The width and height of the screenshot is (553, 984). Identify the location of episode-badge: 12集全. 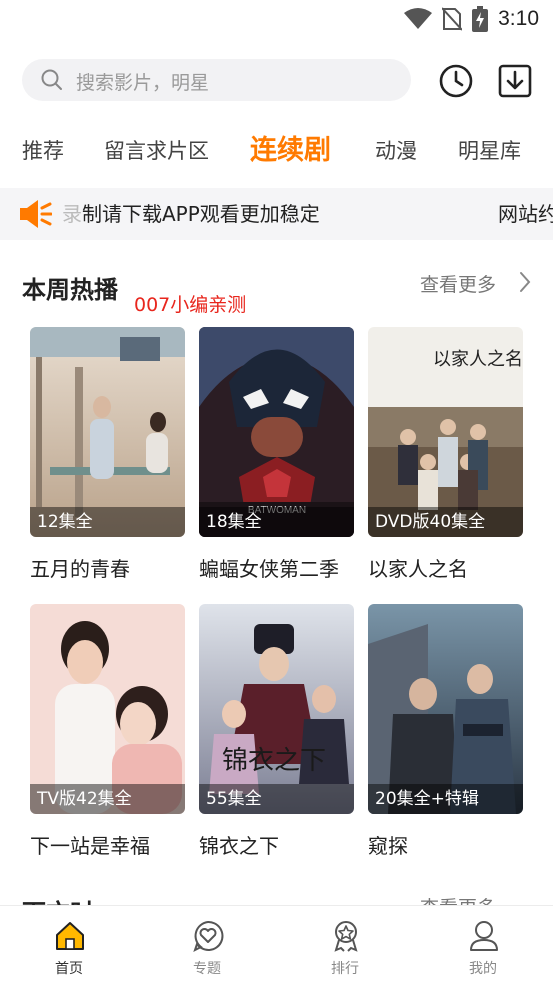
(107, 522).